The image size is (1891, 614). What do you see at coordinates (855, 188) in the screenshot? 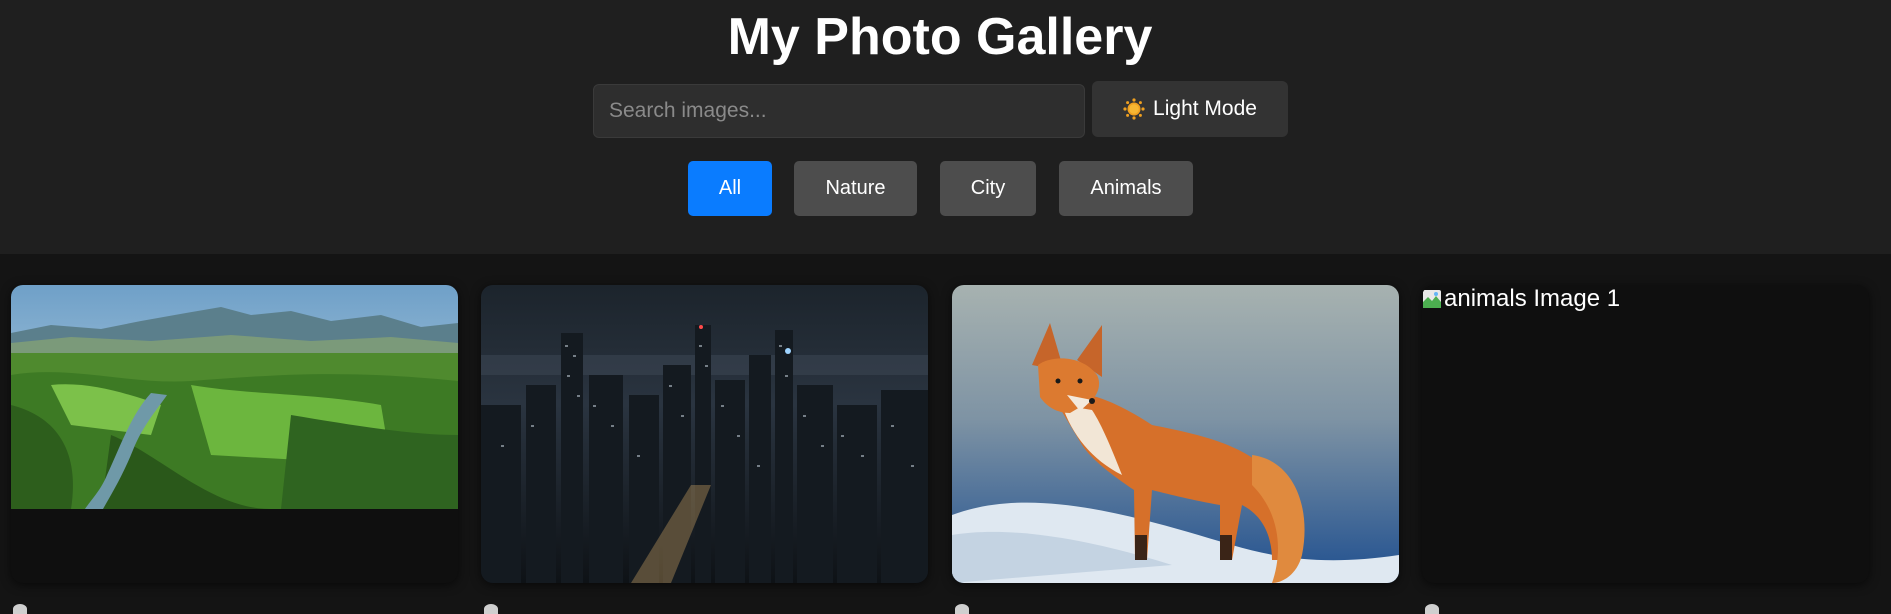
I see `filter-nature: Nature` at bounding box center [855, 188].